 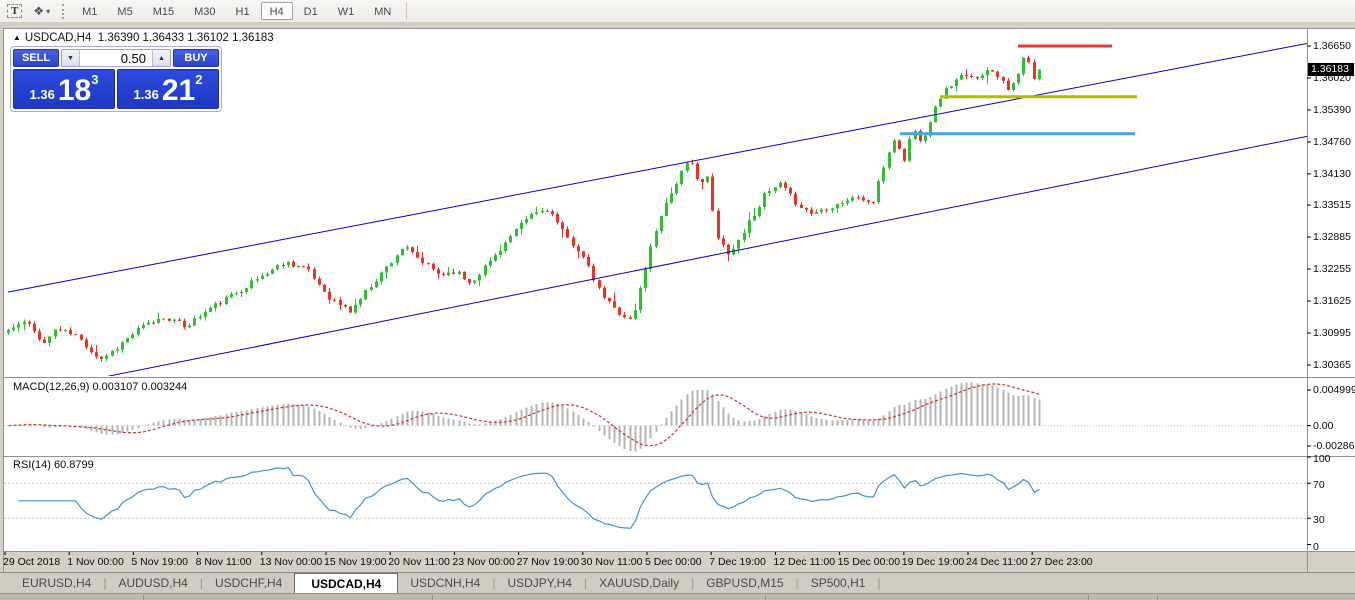 I want to click on timeframe-toolbar: M1 M5 M15 M30 H1 H4 D1 W1 MN, so click(x=236, y=11).